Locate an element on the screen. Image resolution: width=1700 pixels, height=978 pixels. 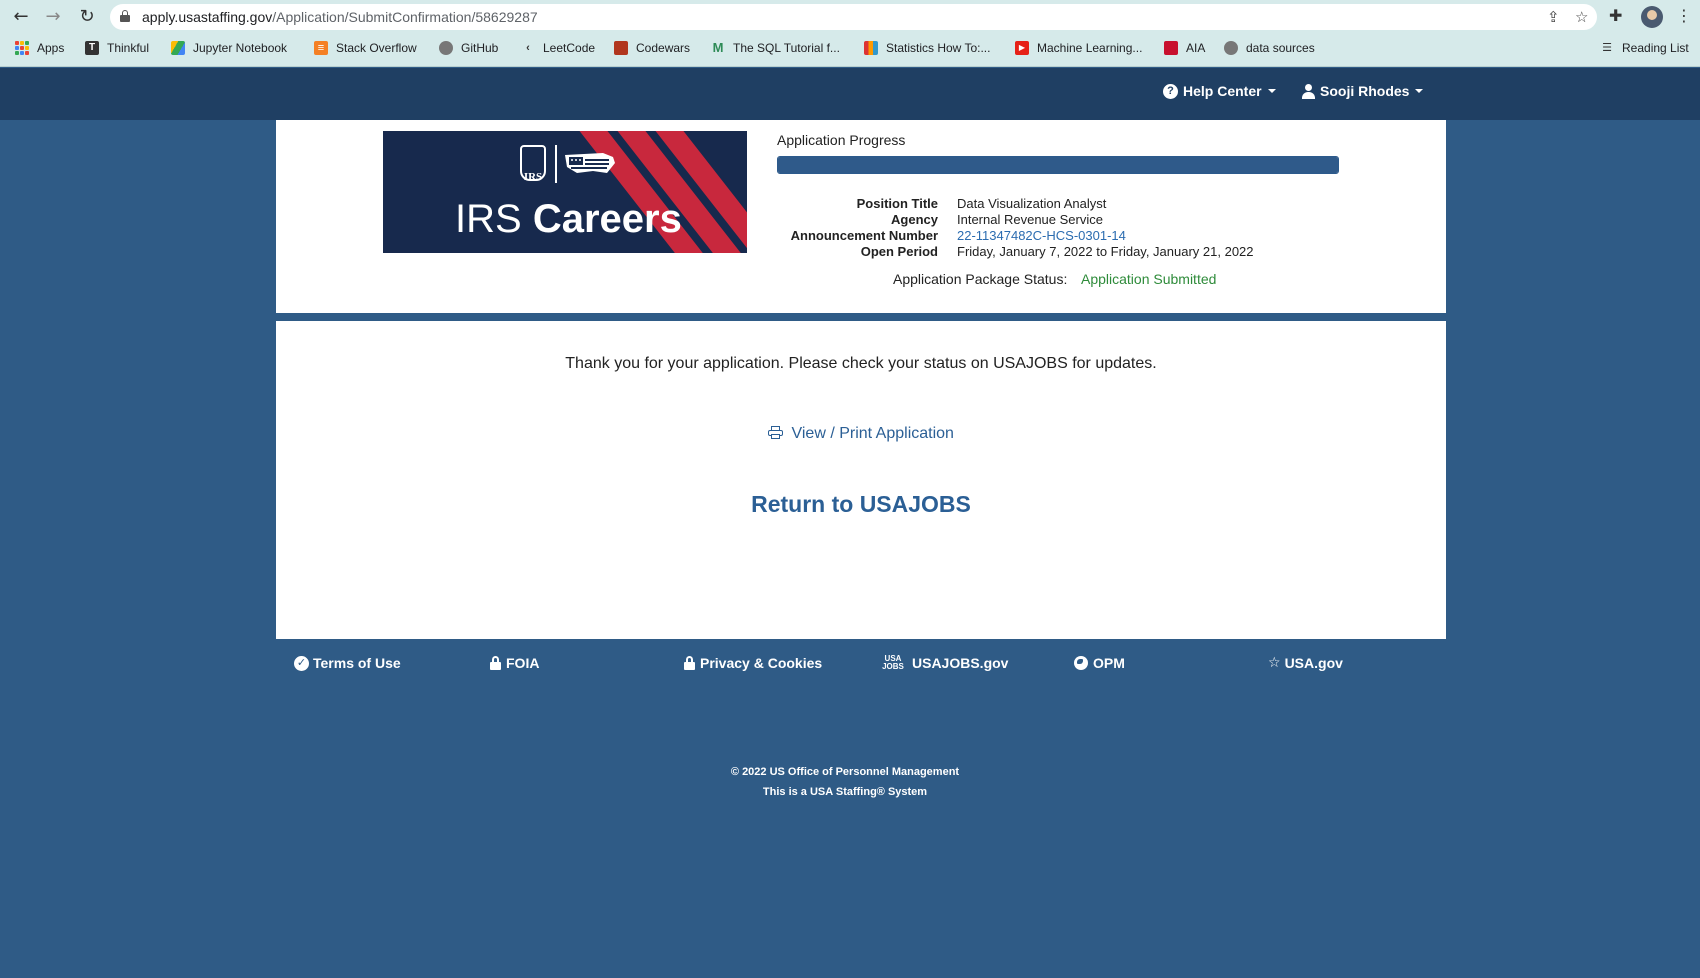
footer-link-label: OPM is located at coordinates (1109, 663).